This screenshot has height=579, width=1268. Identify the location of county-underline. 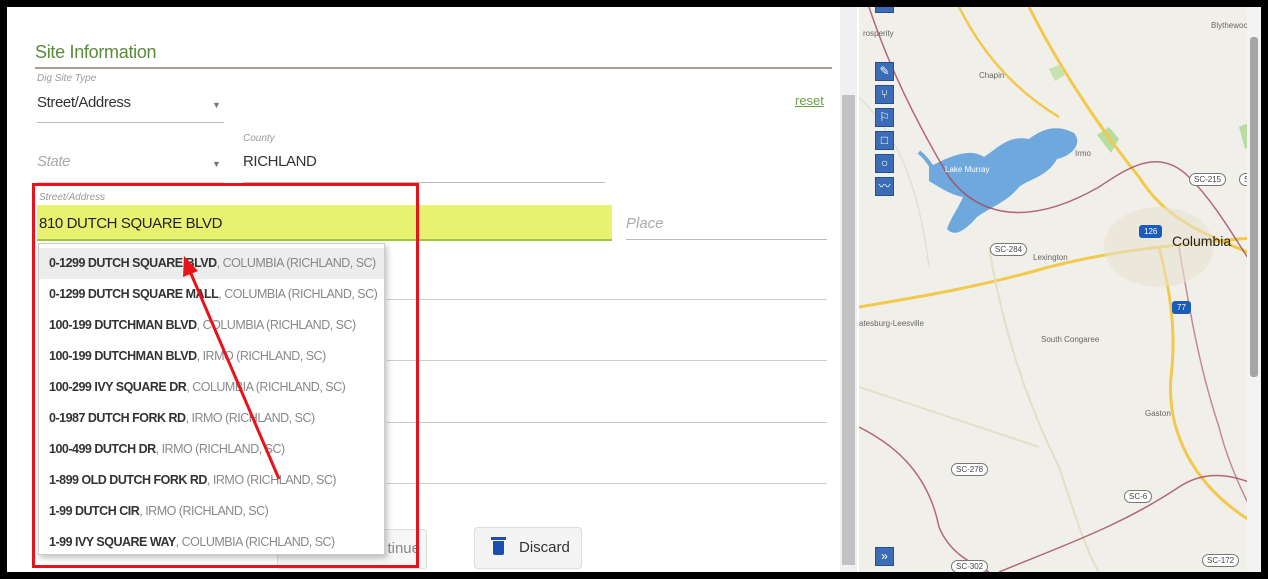
(424, 182).